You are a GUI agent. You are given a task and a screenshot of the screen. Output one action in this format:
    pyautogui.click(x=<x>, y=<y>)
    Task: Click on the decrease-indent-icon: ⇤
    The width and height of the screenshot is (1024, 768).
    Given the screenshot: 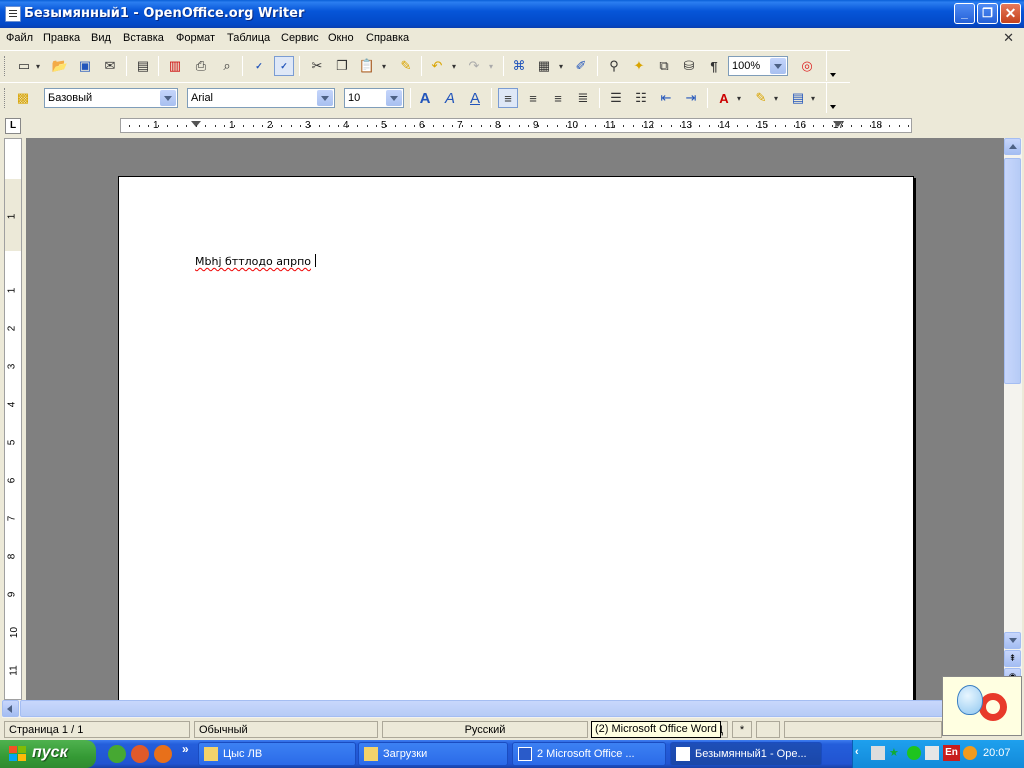 What is the action you would take?
    pyautogui.click(x=666, y=98)
    